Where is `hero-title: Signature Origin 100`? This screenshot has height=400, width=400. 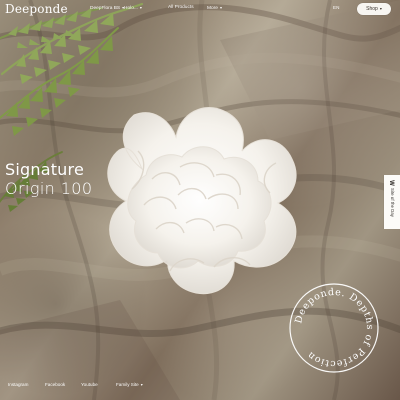 hero-title: Signature Origin 100 is located at coordinates (48, 179).